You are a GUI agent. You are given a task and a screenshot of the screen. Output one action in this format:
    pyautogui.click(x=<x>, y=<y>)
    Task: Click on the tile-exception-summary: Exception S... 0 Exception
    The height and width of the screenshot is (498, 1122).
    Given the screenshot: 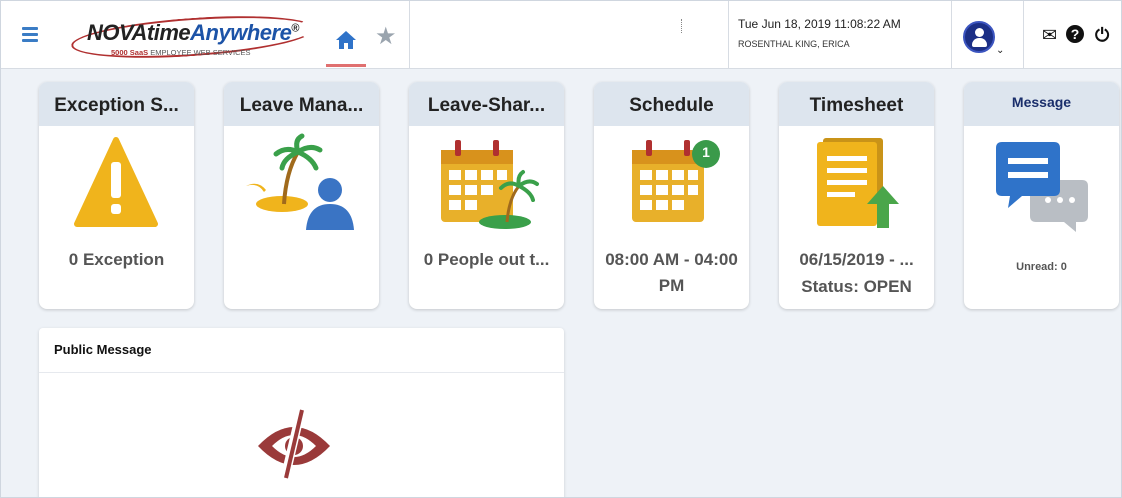 What is the action you would take?
    pyautogui.click(x=116, y=195)
    